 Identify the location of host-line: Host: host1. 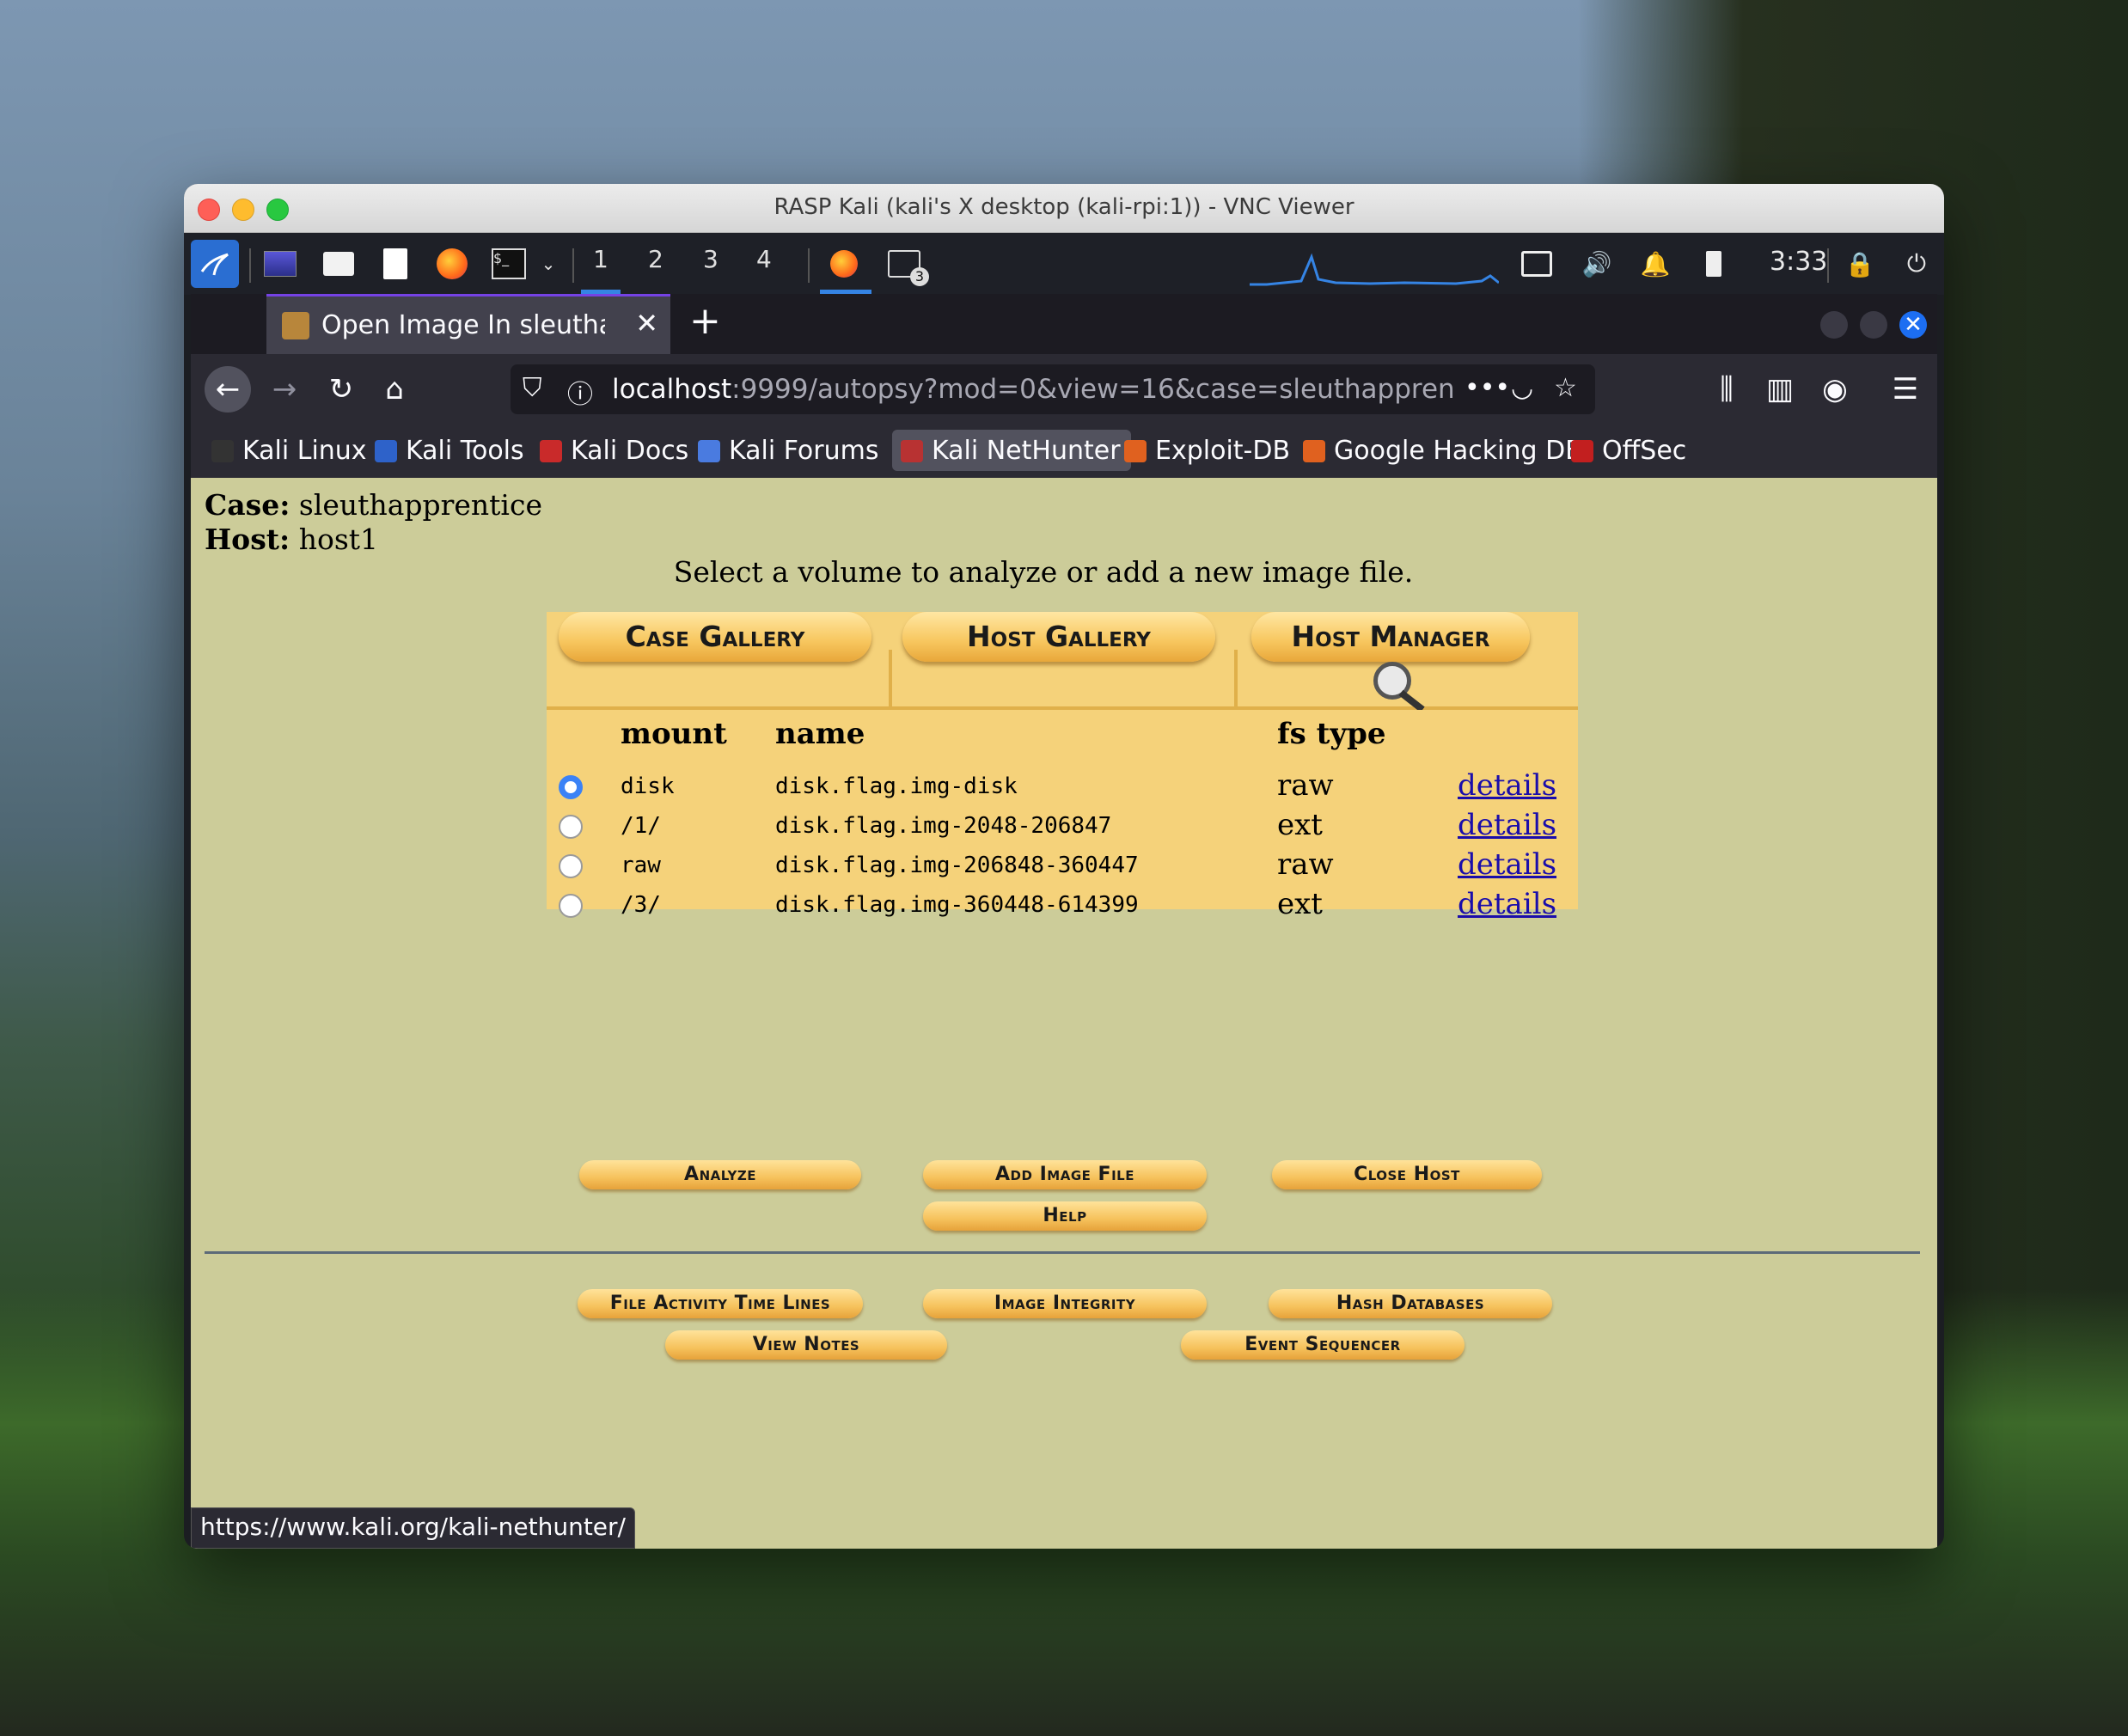
(292, 539).